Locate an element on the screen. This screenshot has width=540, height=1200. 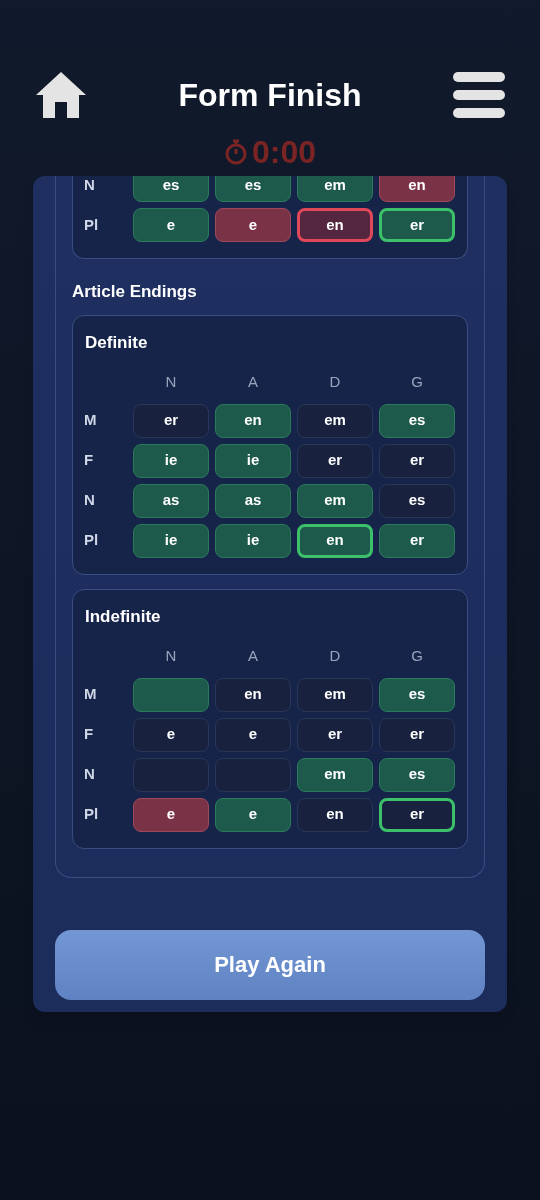
section-title: Article Endings is located at coordinates (135, 292).